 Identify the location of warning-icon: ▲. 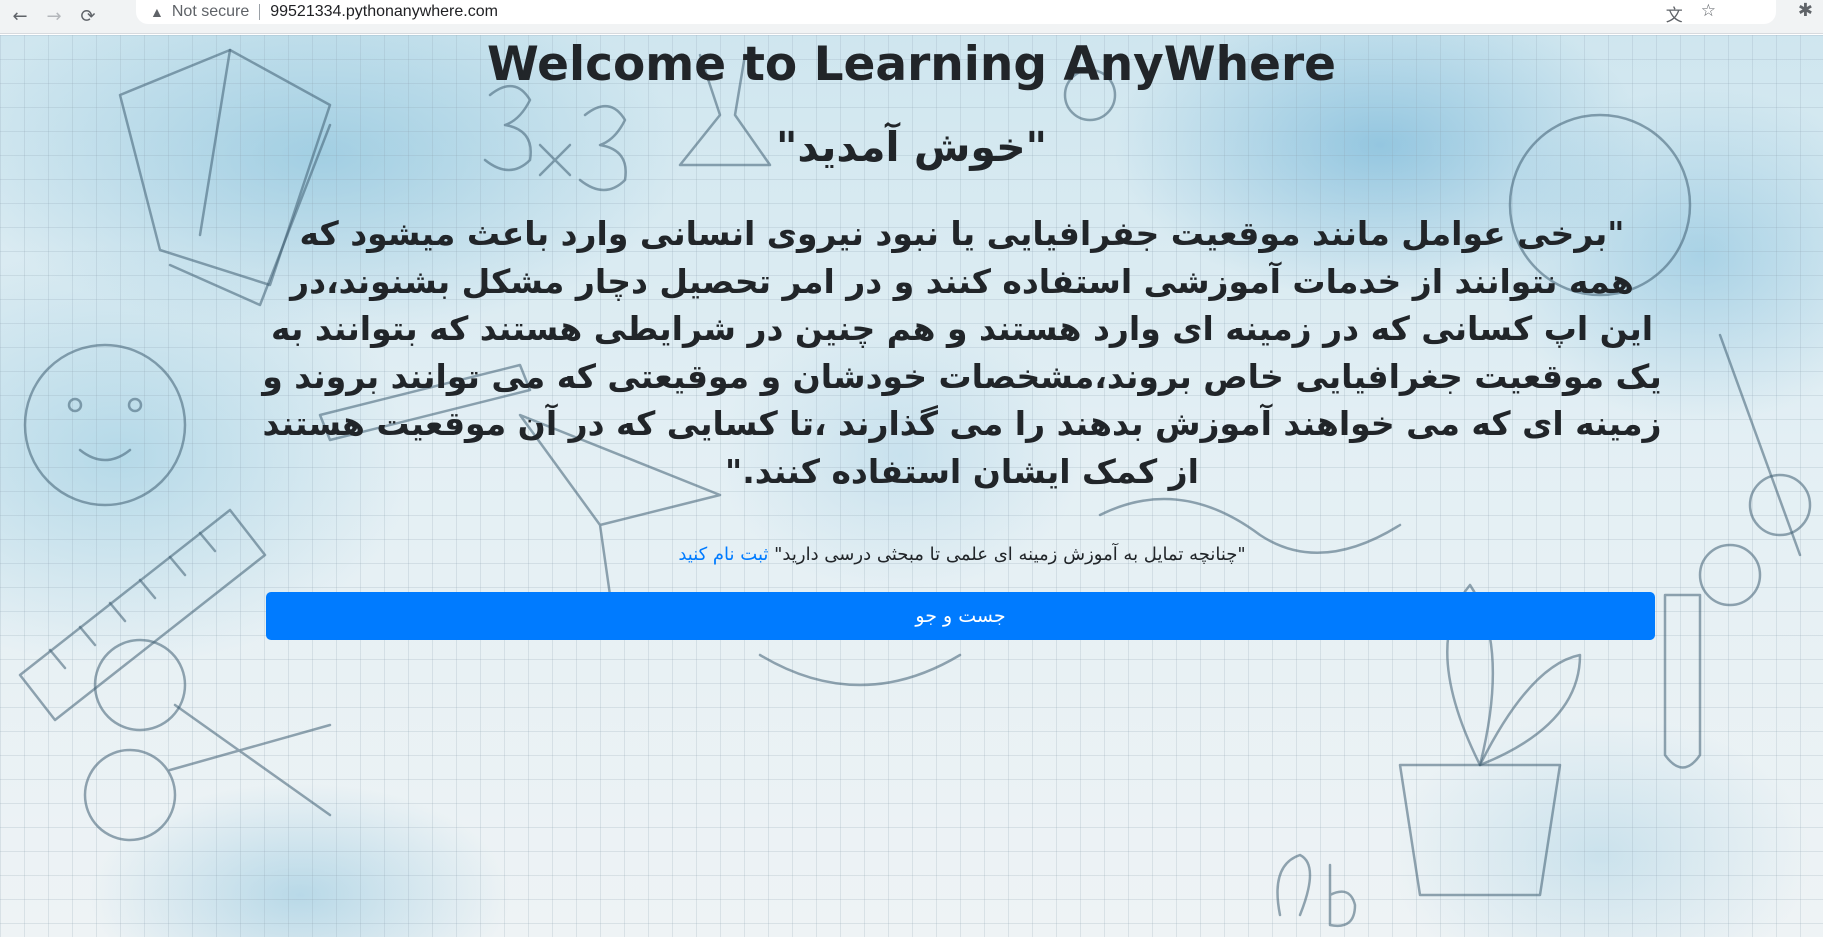
(157, 12).